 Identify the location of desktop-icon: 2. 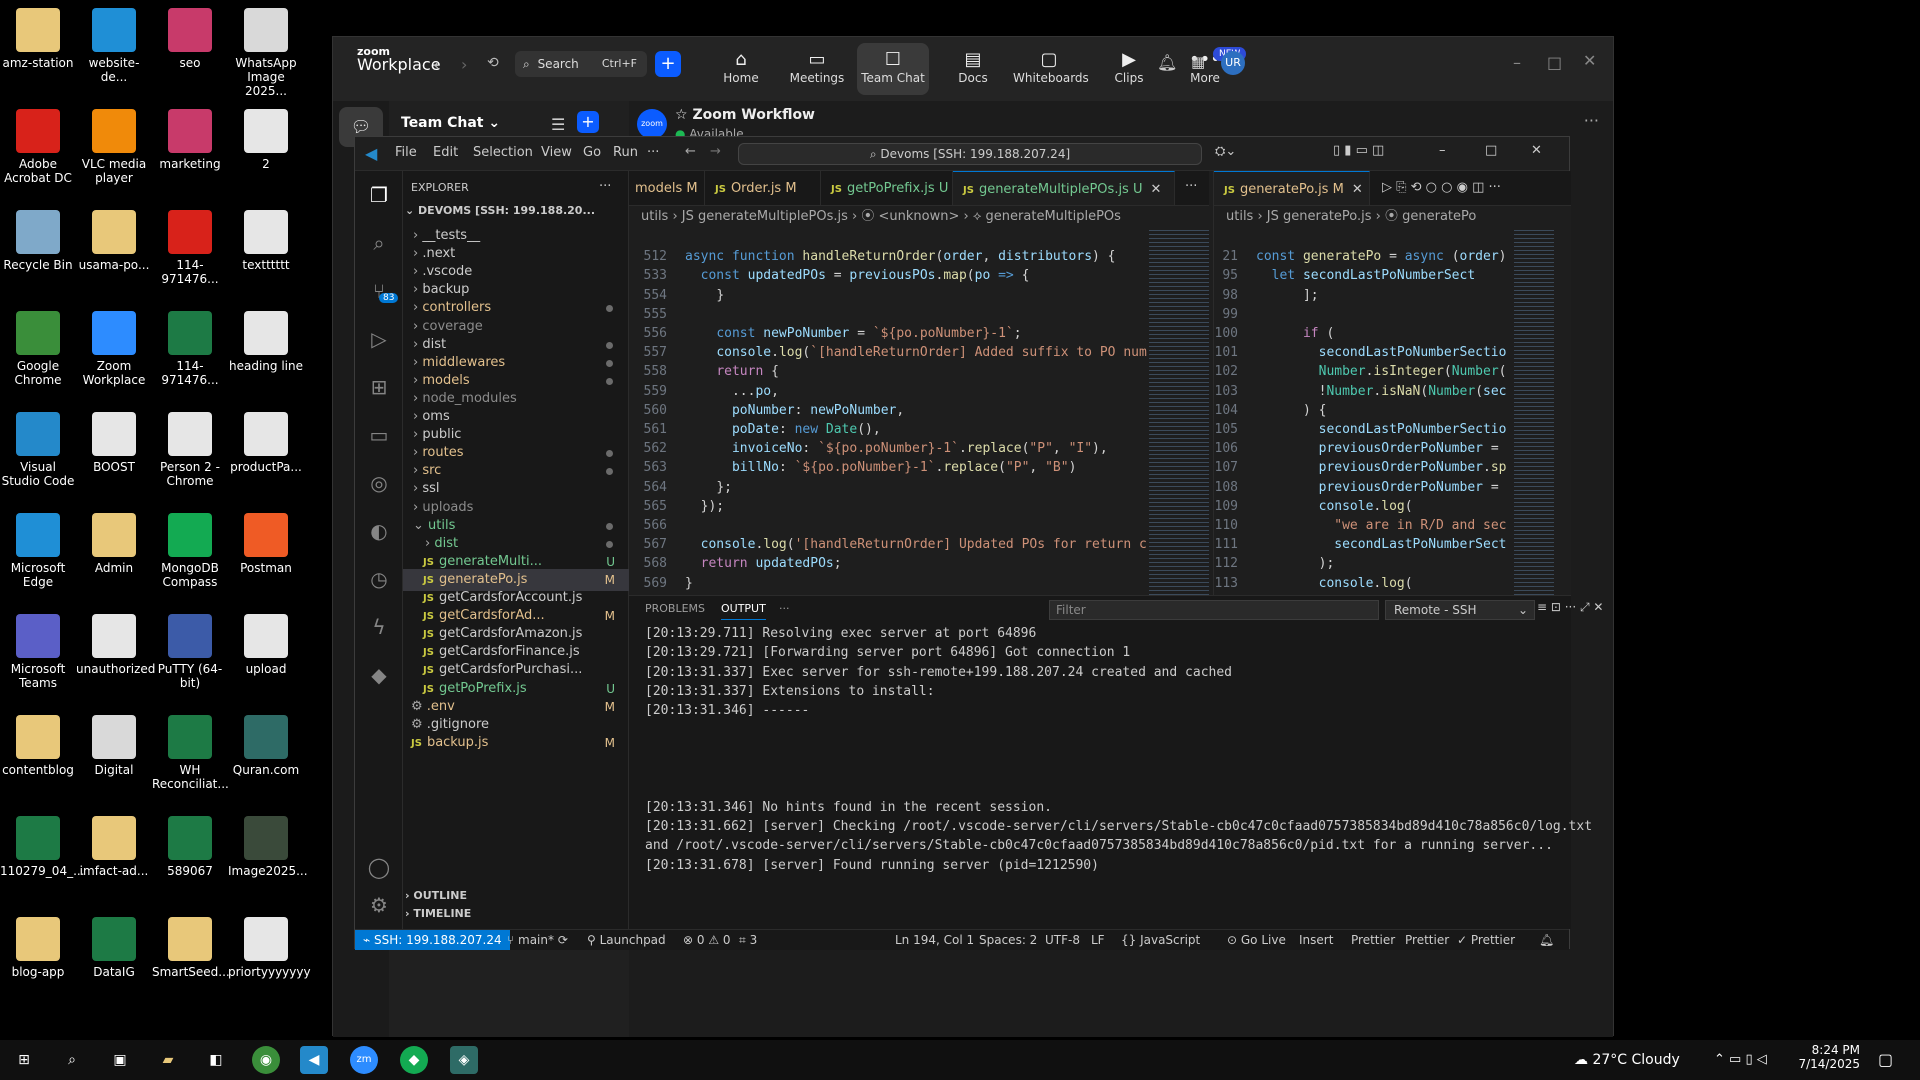
(266, 137).